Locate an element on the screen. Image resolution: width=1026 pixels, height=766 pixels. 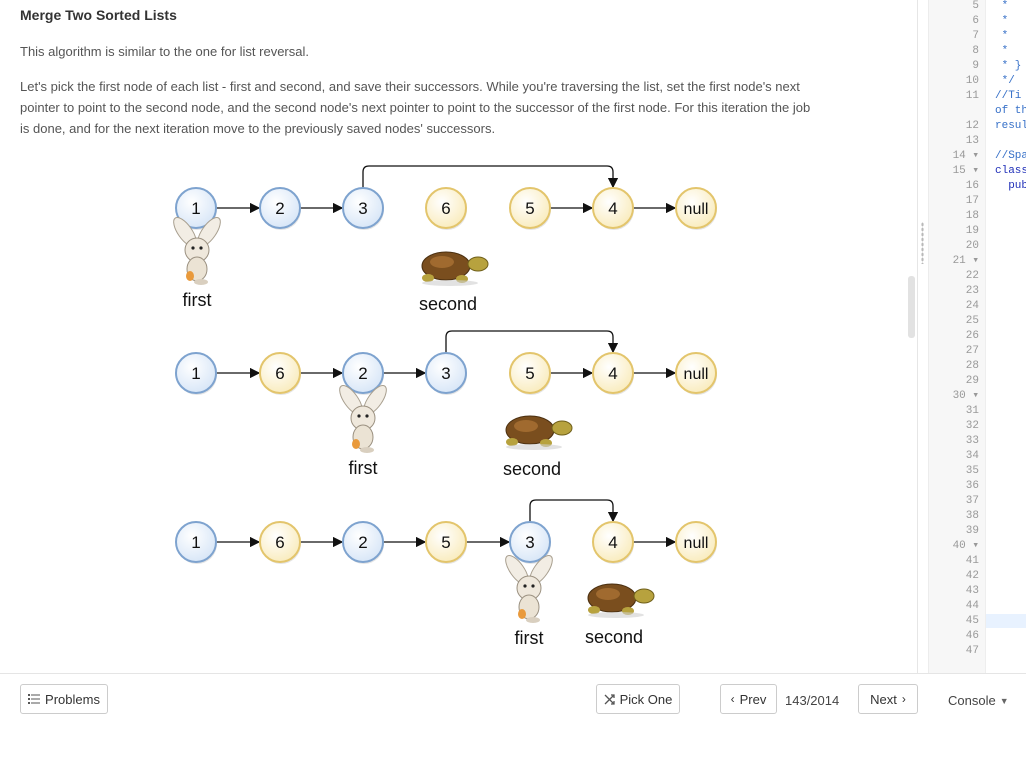
chevron-left-icon: ‹ is located at coordinates (732, 699).